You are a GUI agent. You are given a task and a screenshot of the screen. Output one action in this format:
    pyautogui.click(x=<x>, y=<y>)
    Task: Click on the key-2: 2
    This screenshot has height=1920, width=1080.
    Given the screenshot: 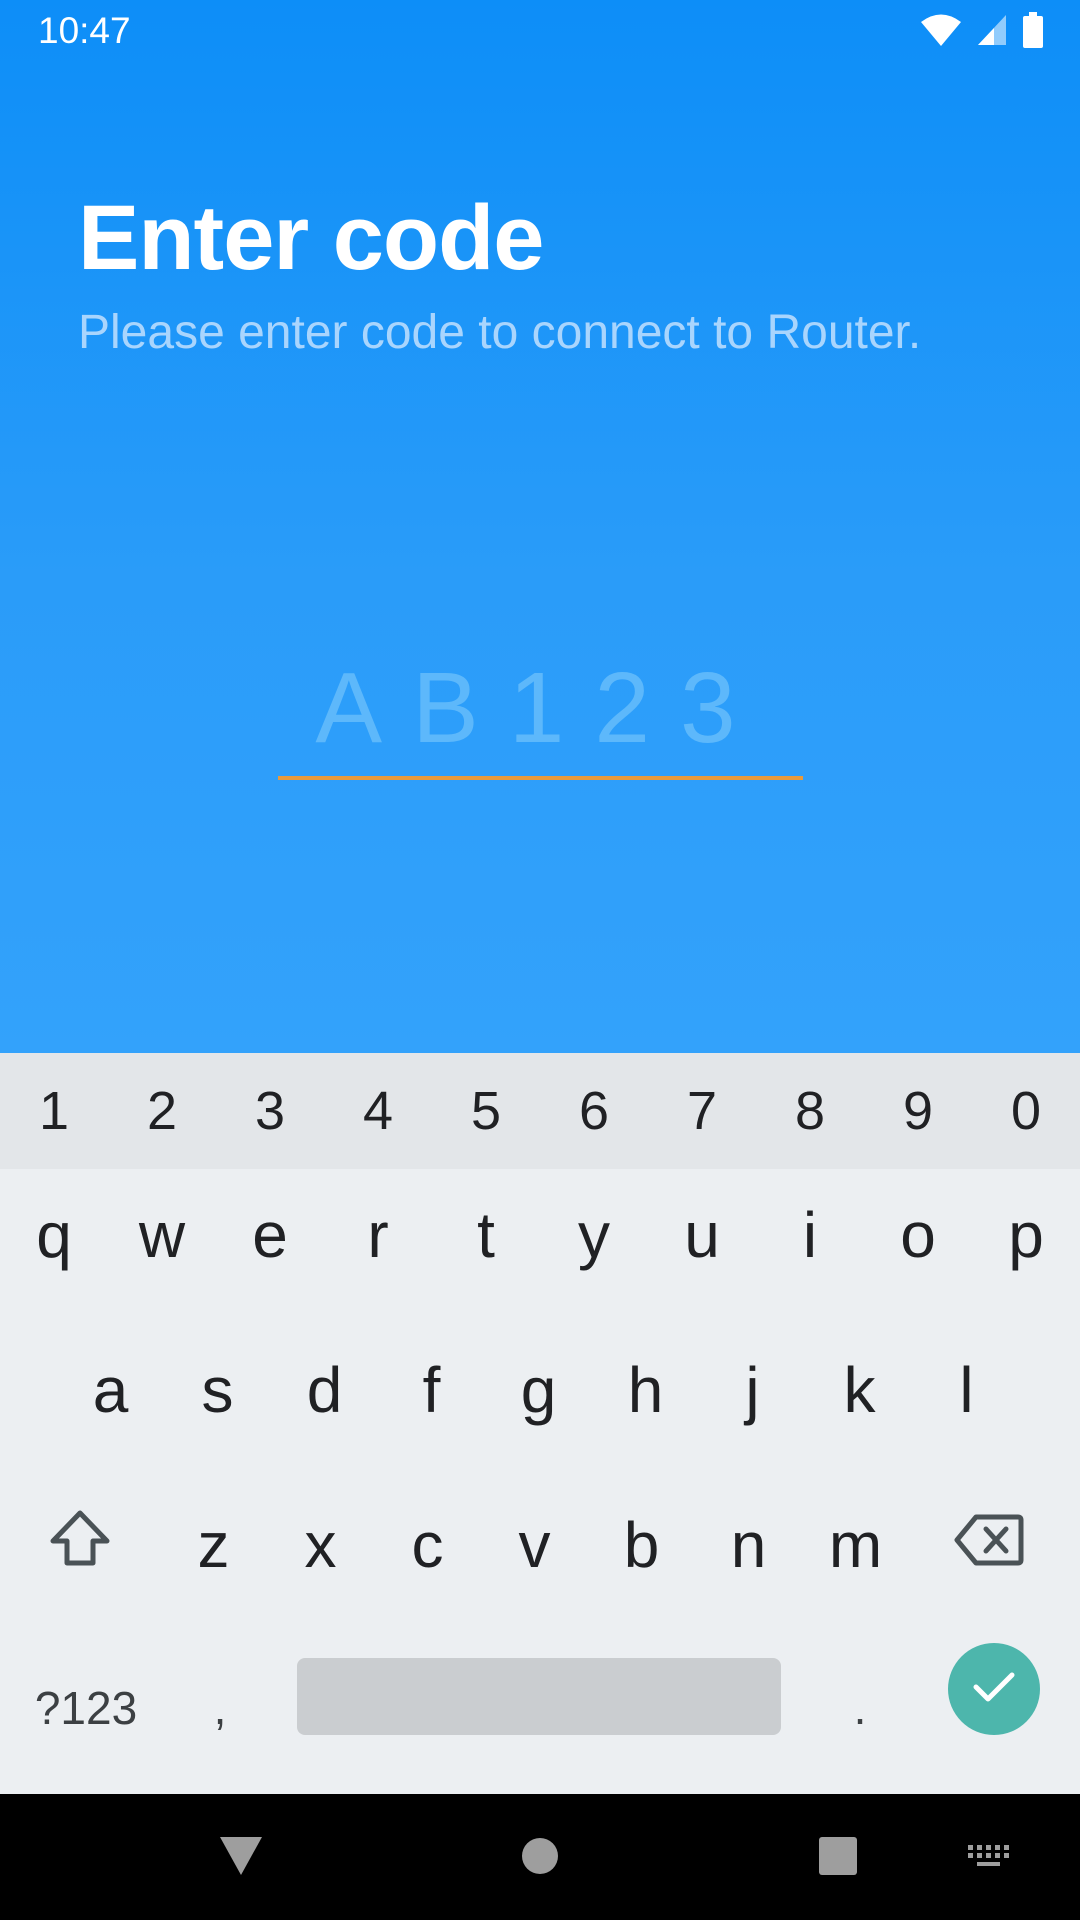 What is the action you would take?
    pyautogui.click(x=162, y=1111)
    